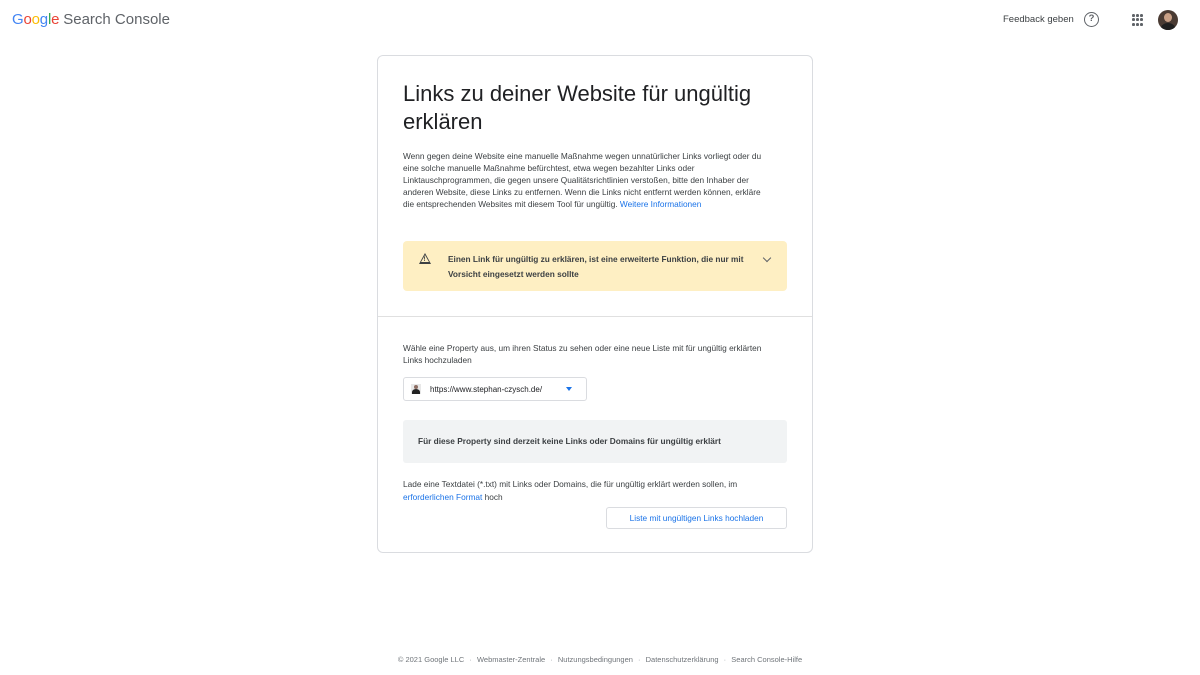  I want to click on property-select: https://www.stephan-czysch.de/, so click(495, 389).